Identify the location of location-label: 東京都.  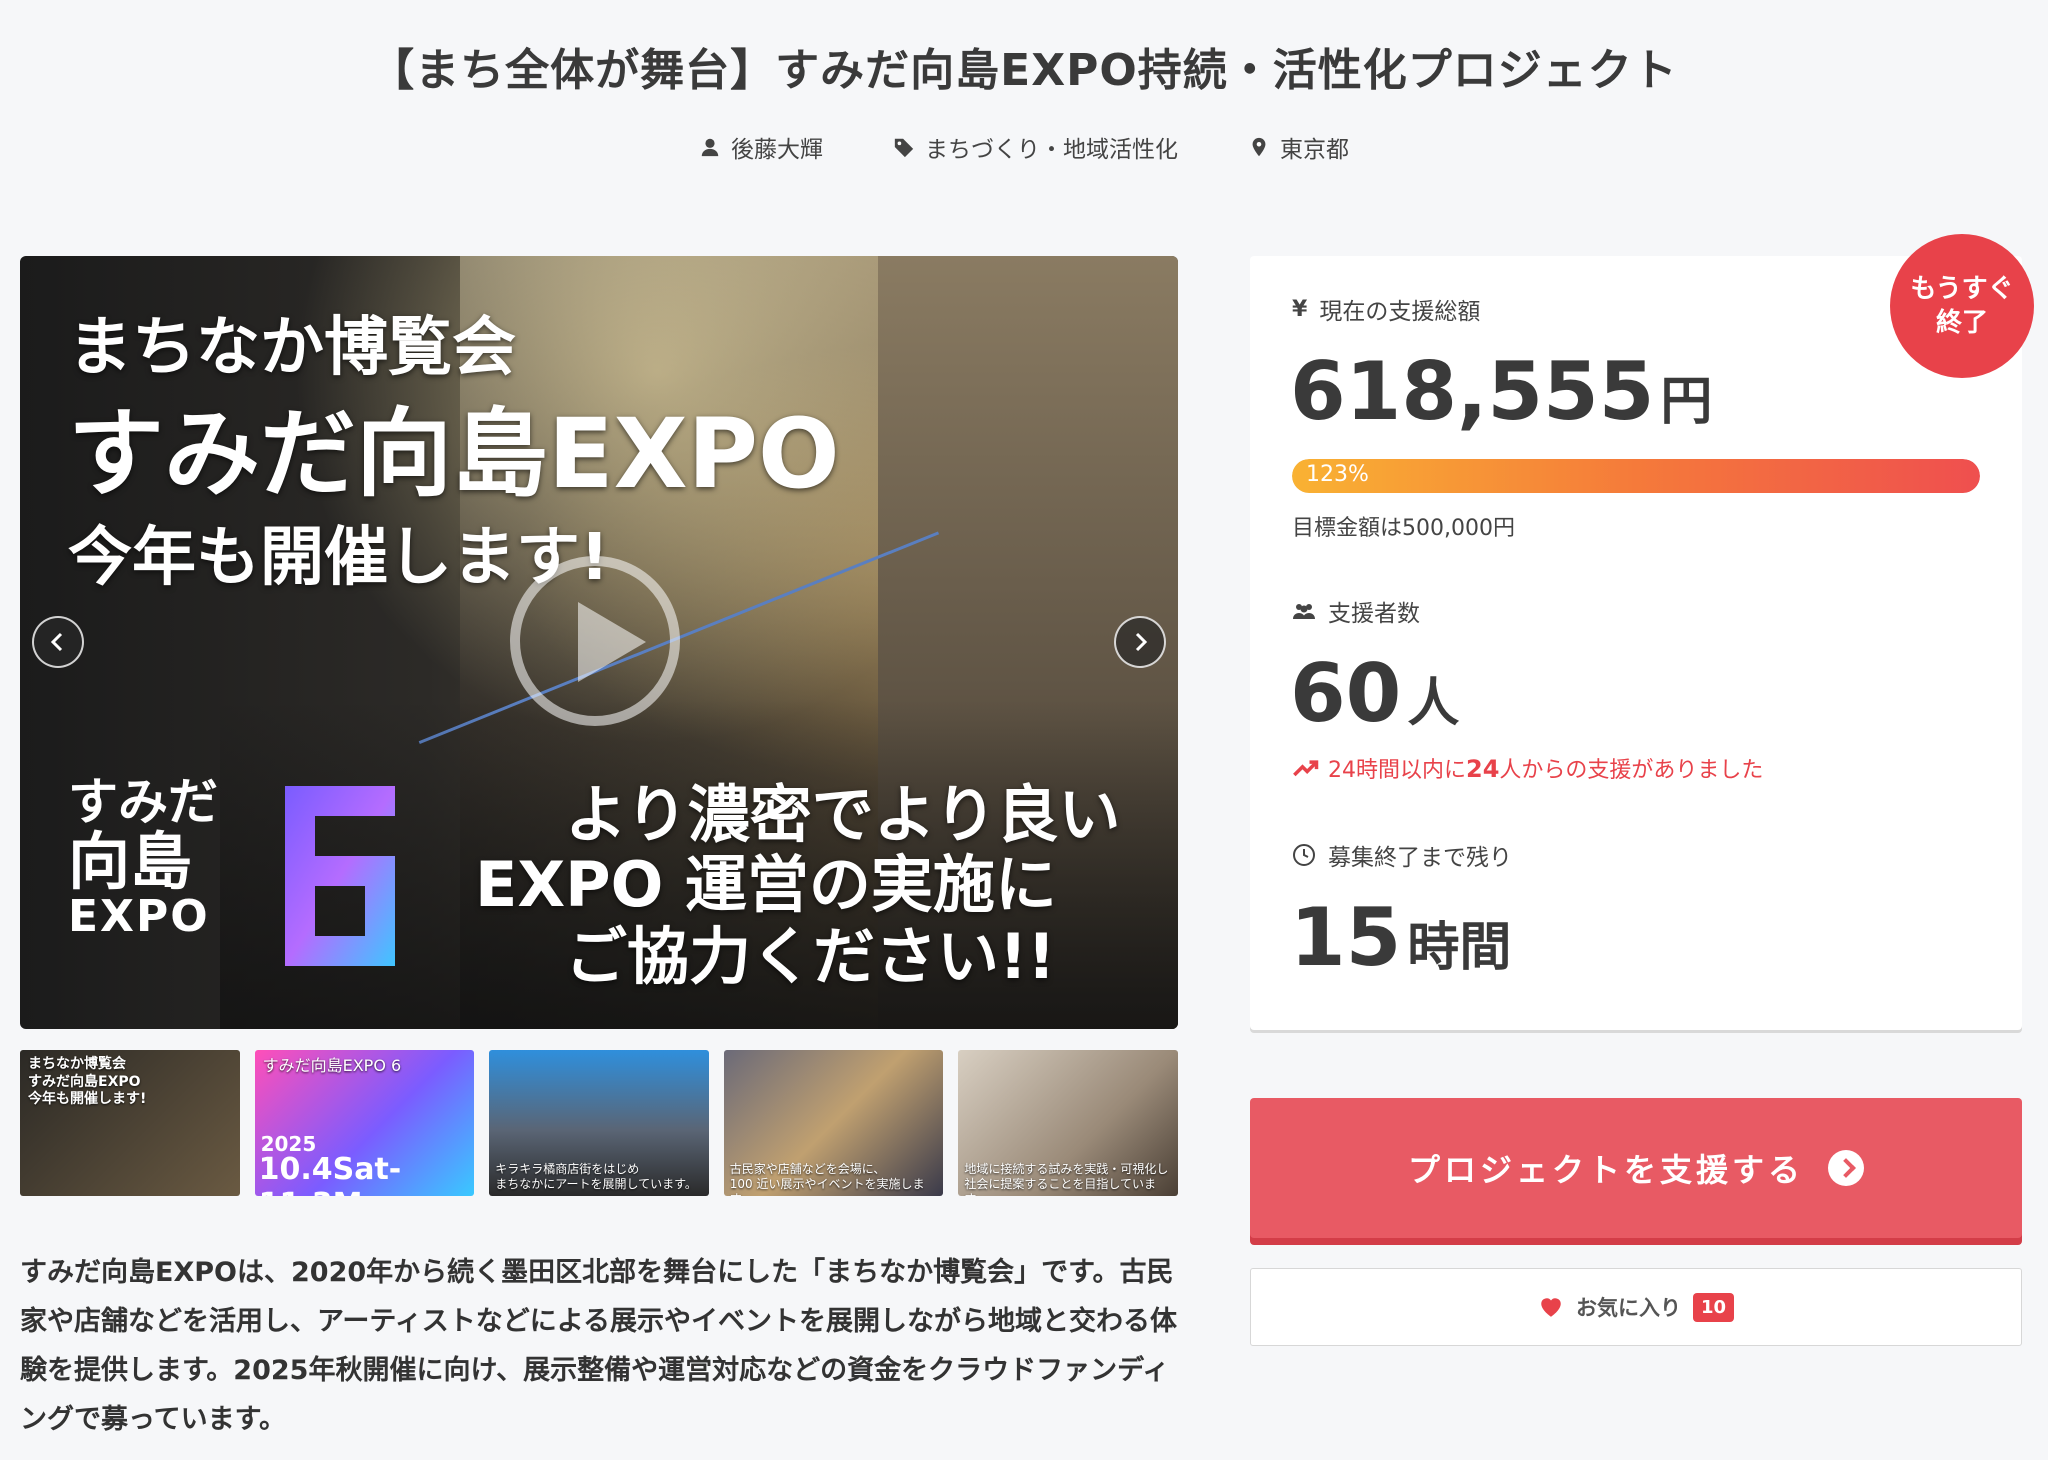
(1314, 150).